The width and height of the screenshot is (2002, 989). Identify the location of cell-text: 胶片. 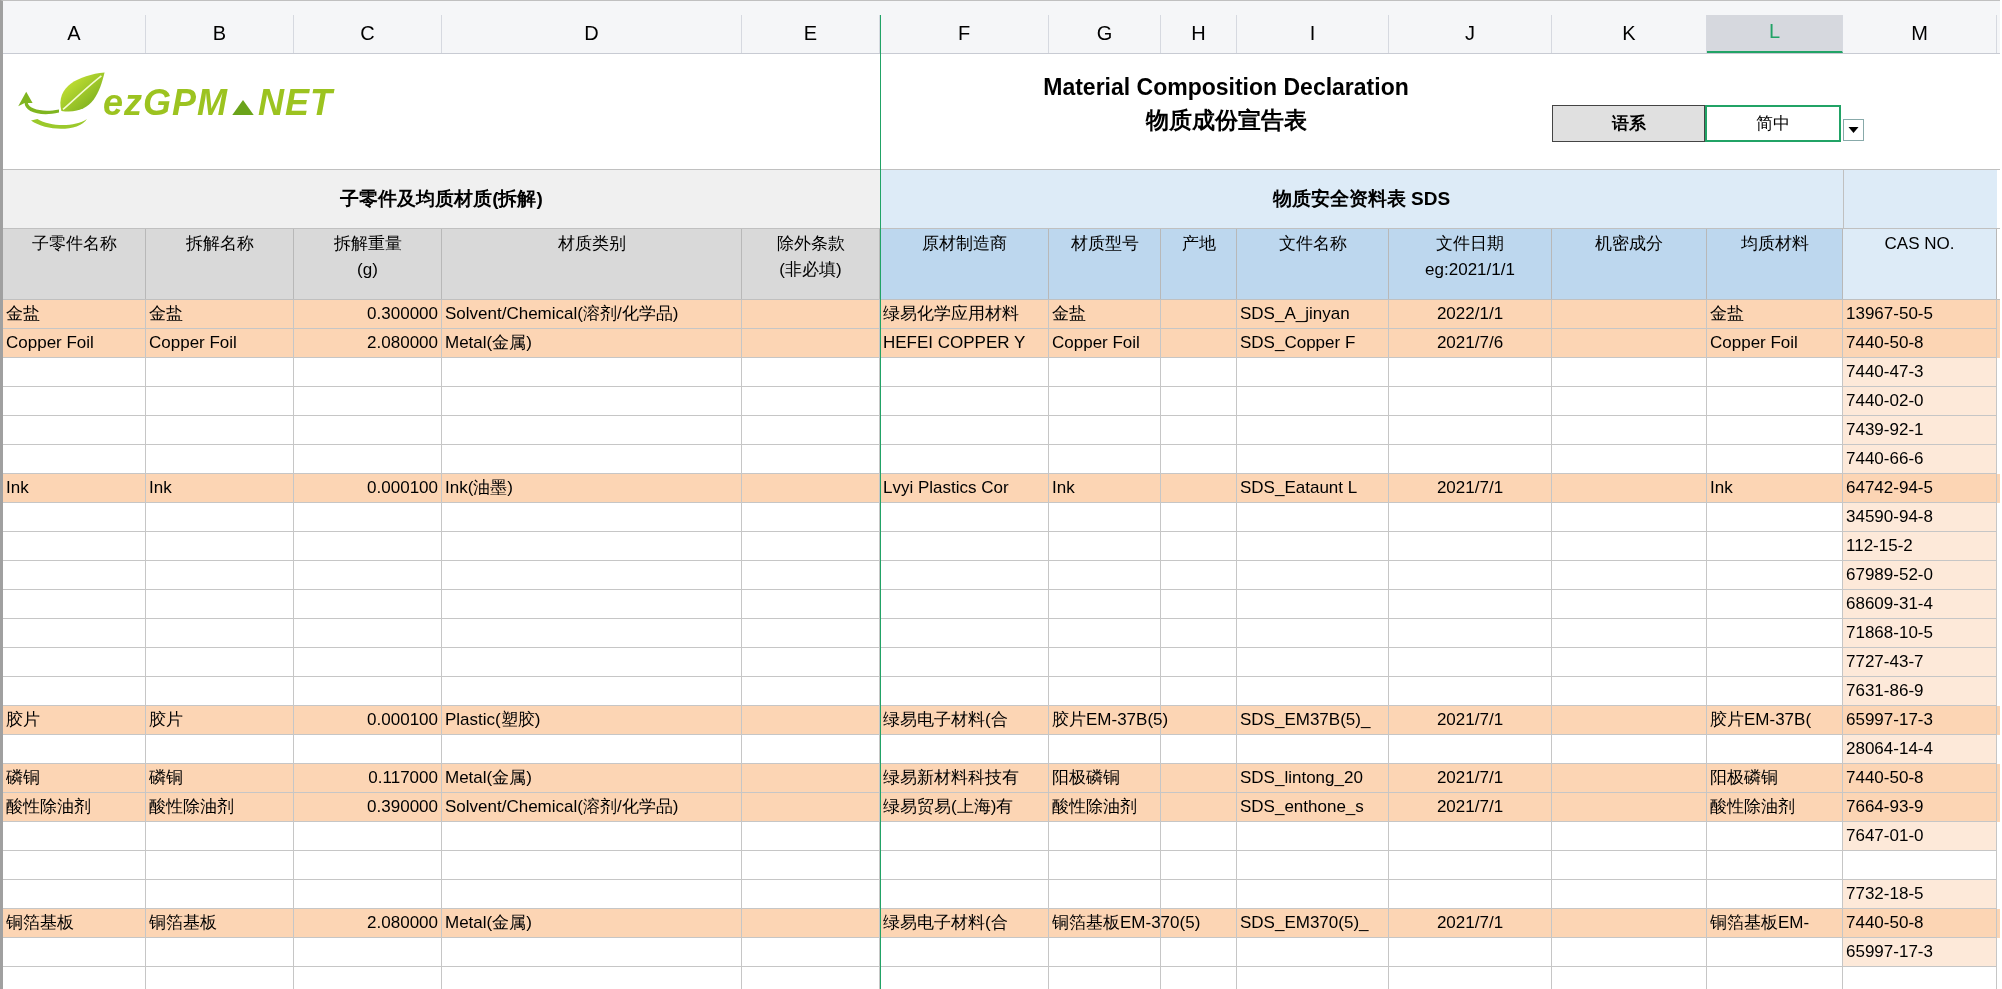
(166, 719).